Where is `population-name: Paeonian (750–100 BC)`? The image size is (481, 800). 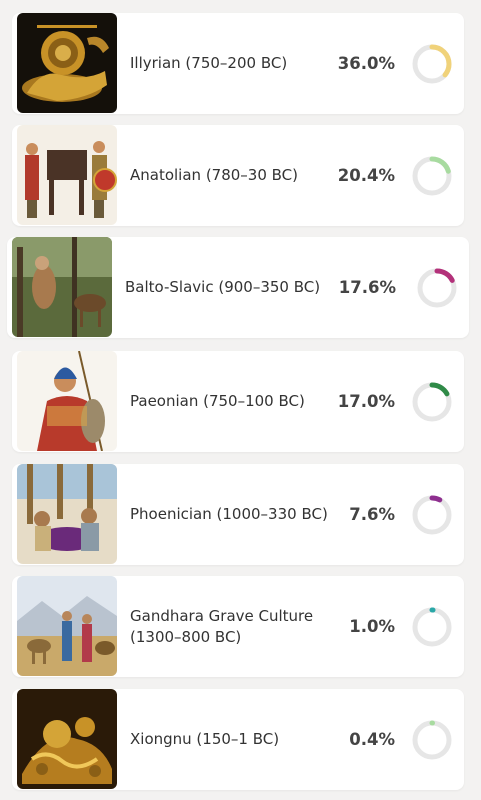
population-name: Paeonian (750–100 BC) is located at coordinates (217, 401).